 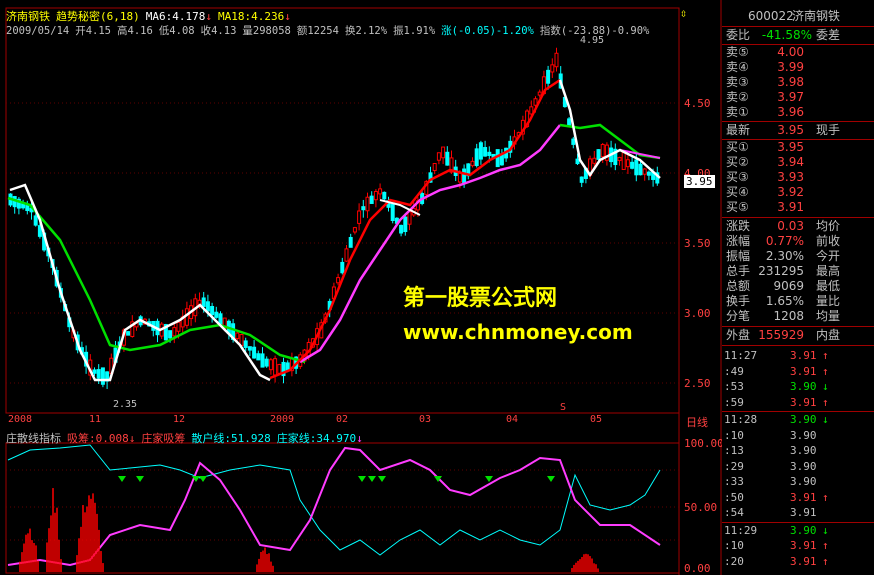 What do you see at coordinates (798, 450) in the screenshot?
I see `tick-row: :13 3.90` at bounding box center [798, 450].